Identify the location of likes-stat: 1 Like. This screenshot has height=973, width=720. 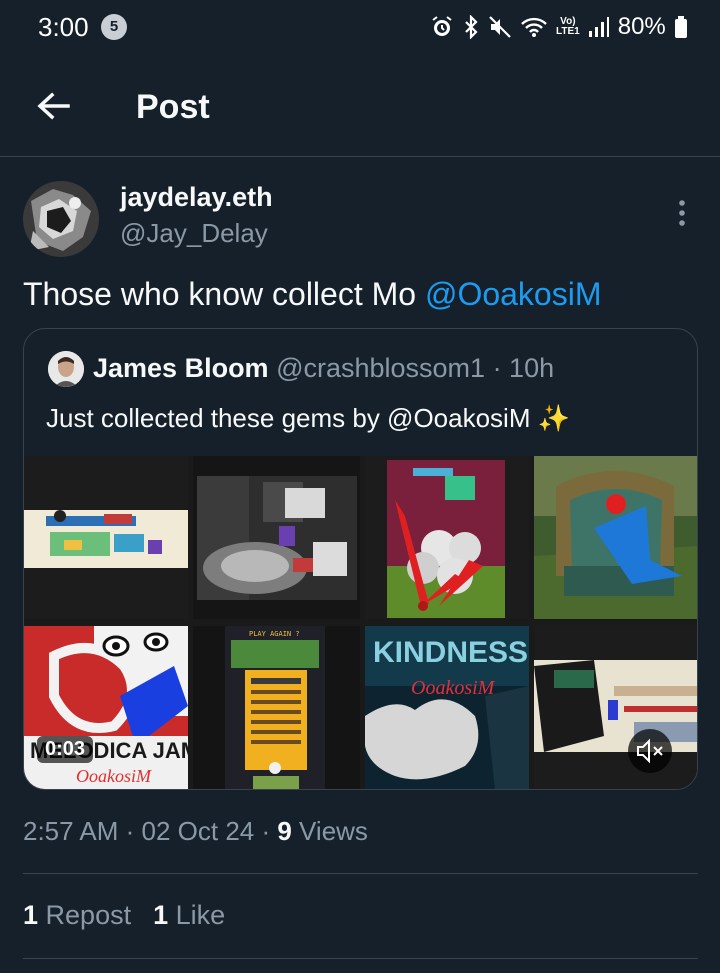
(189, 915).